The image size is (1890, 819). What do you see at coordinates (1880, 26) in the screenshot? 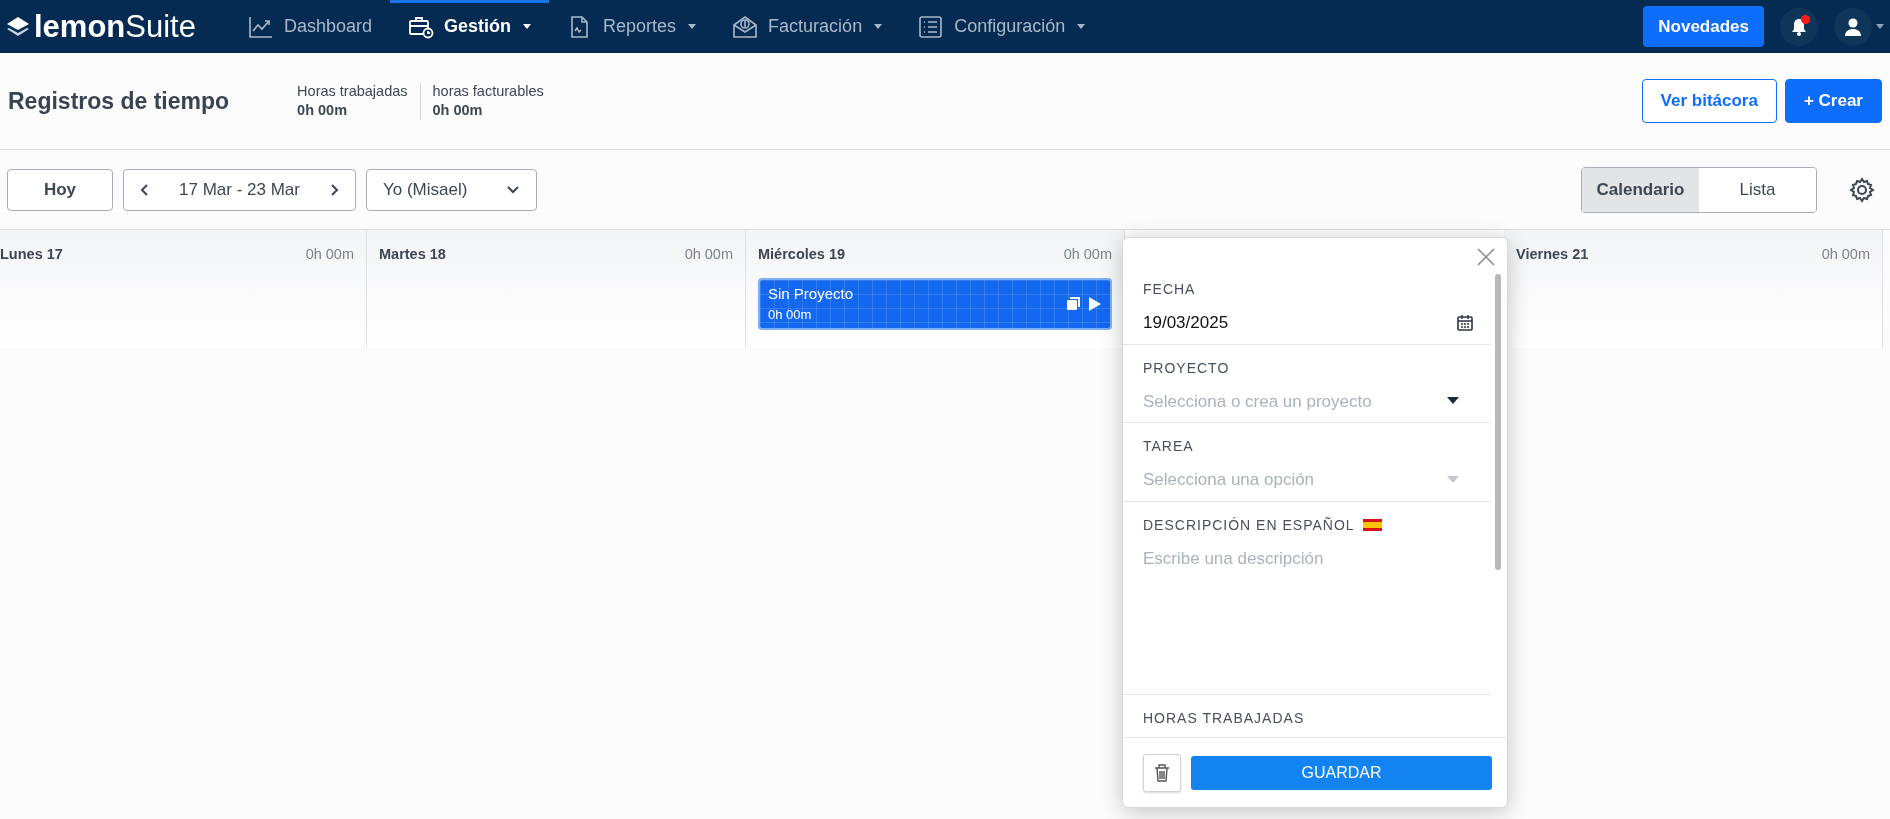
I see `caret-icon` at bounding box center [1880, 26].